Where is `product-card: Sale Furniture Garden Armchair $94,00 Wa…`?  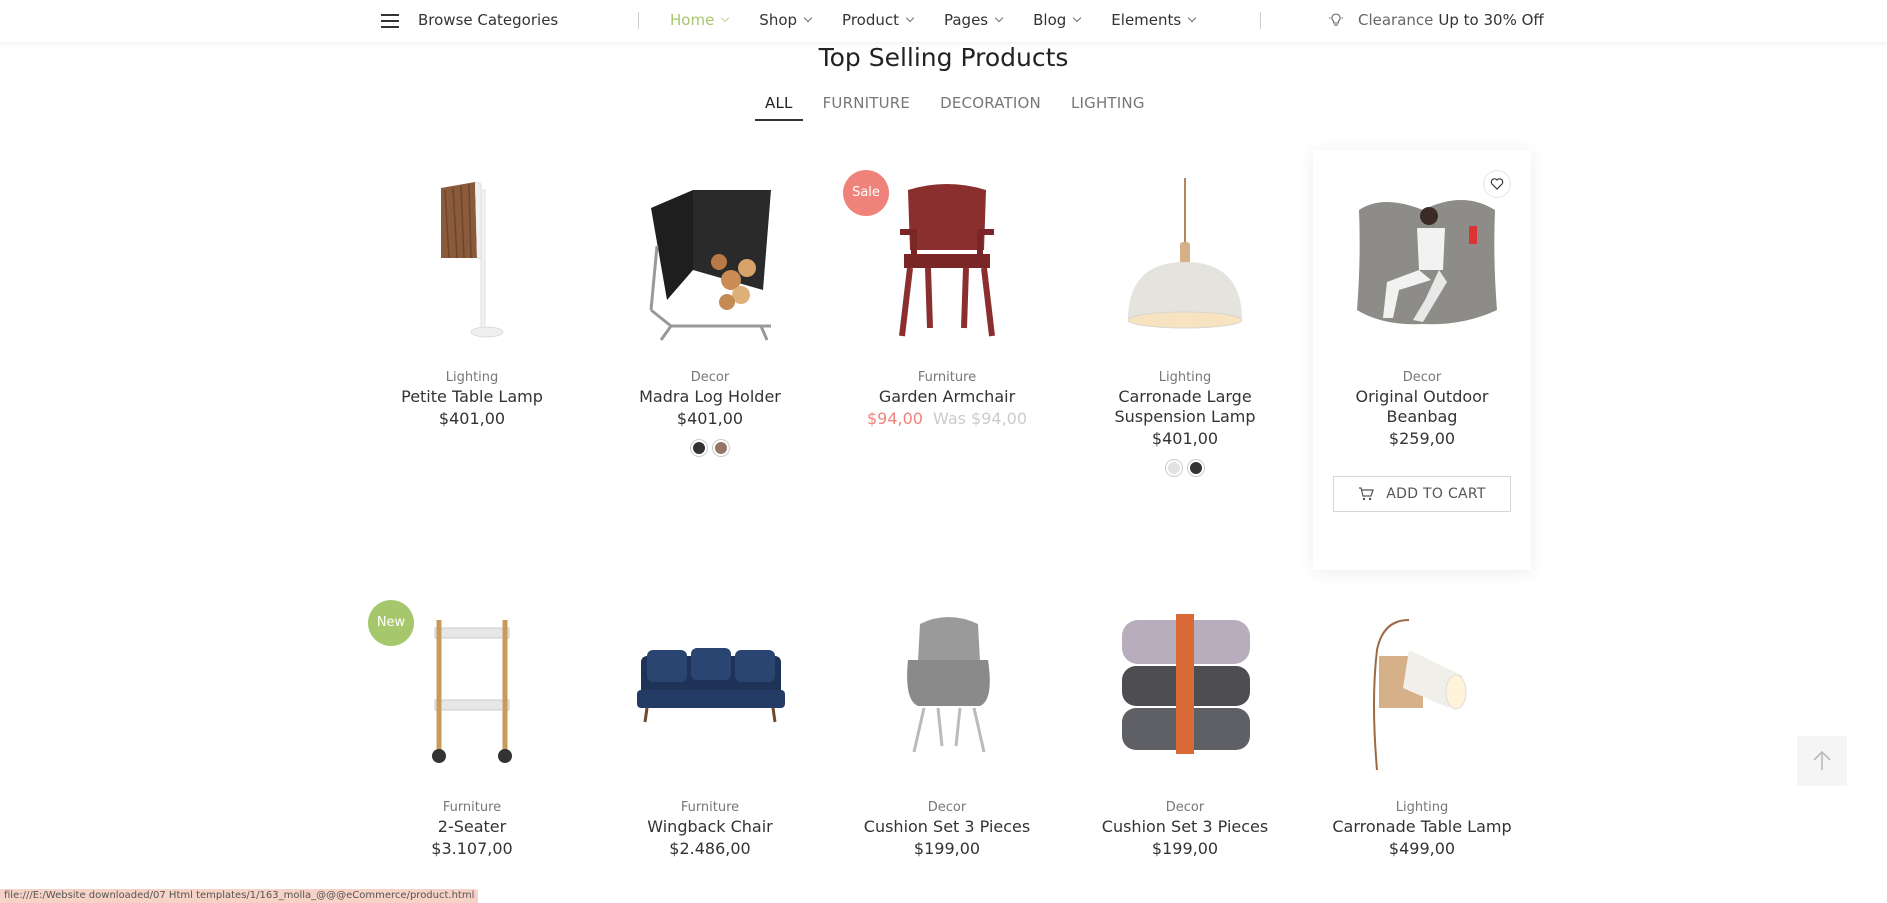
product-card: Sale Furniture Garden Armchair $94,00 Wa… is located at coordinates (947, 289).